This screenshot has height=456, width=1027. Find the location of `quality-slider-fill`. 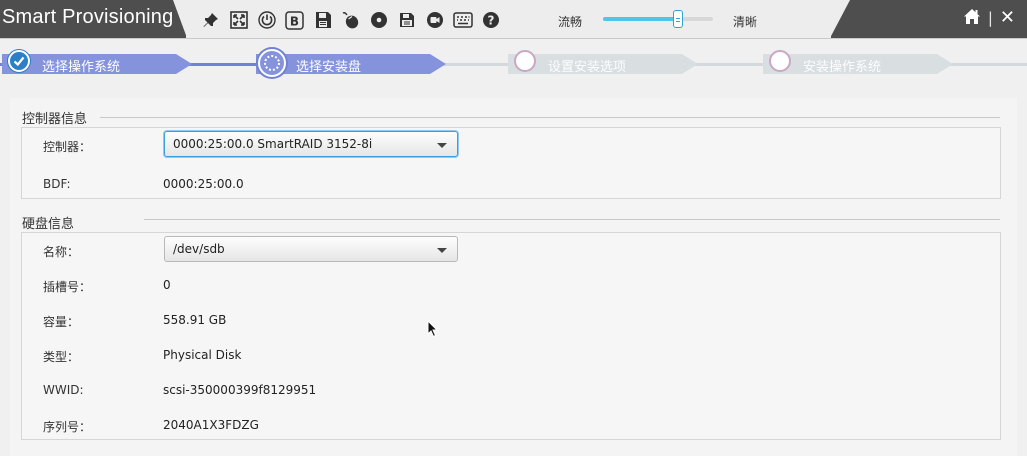

quality-slider-fill is located at coordinates (640, 19).